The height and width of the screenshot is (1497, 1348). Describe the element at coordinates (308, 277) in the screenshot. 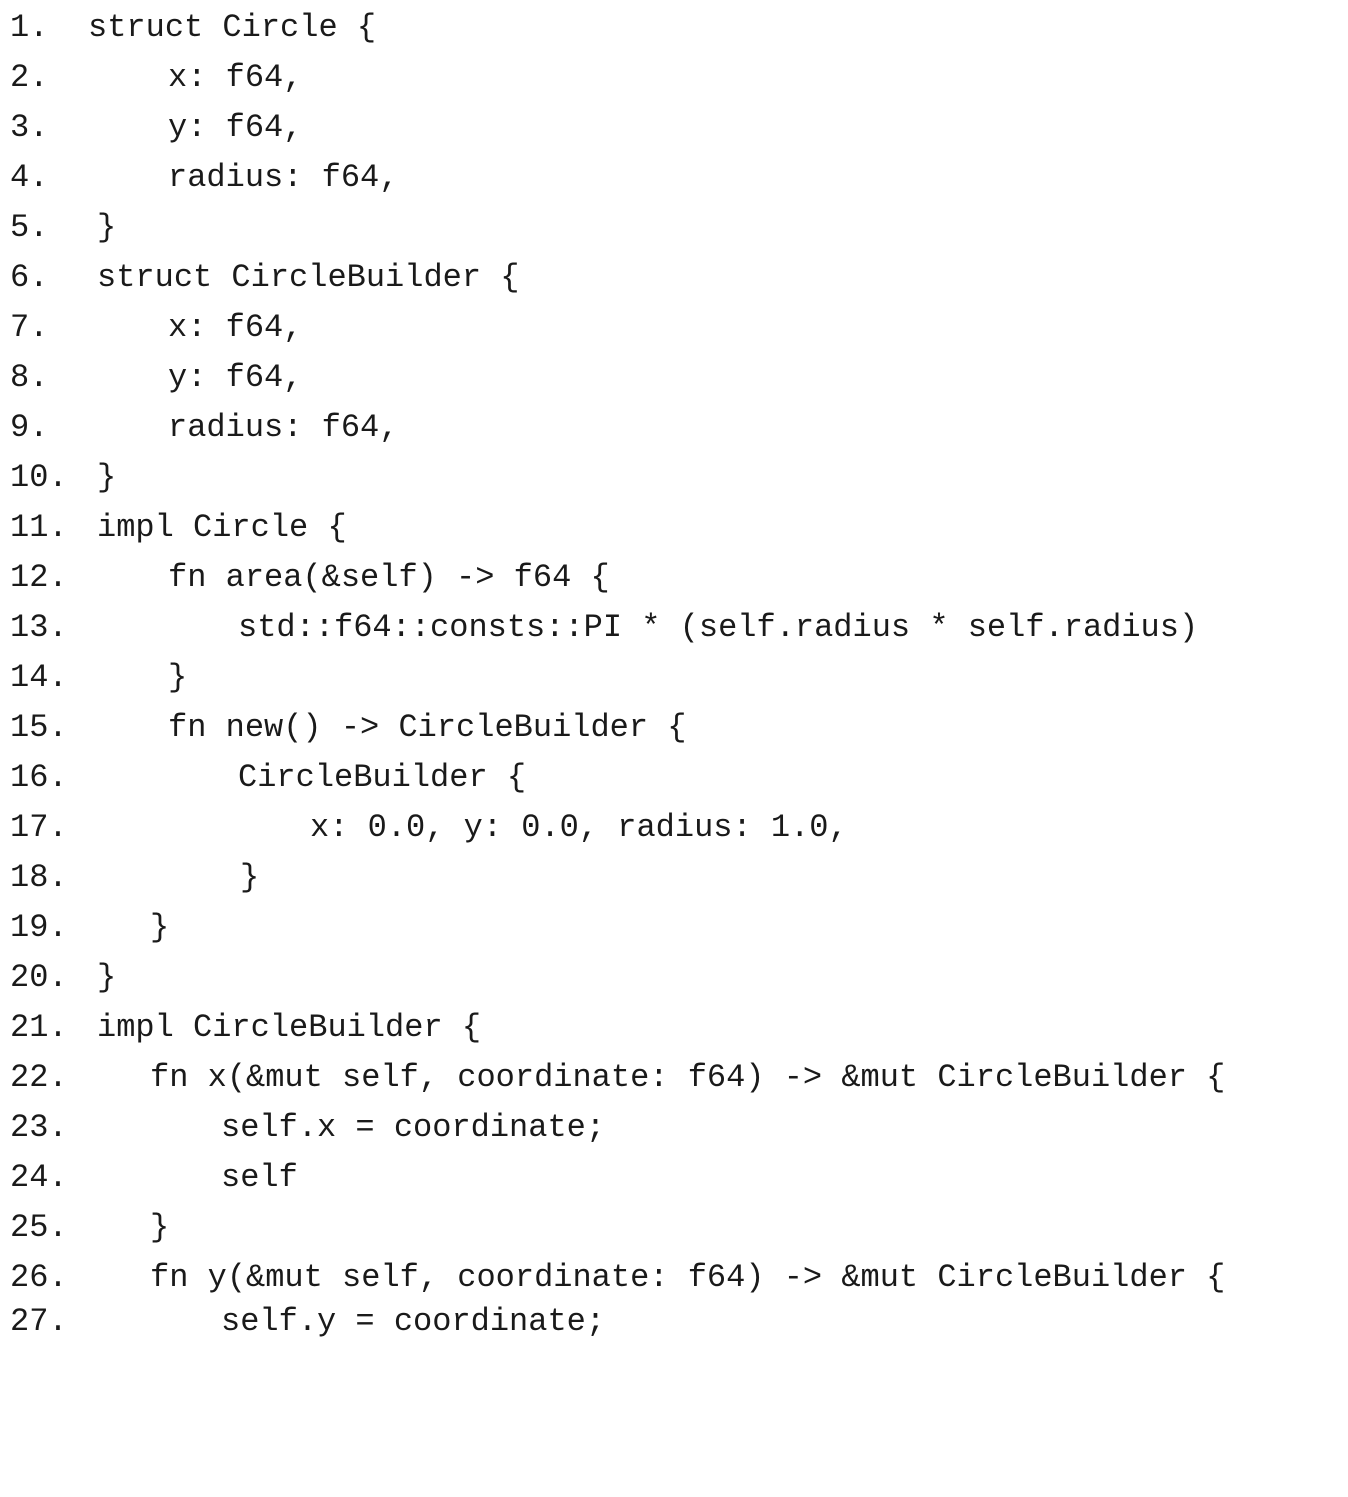

I see `line-code: struct CircleBuilder {` at that location.